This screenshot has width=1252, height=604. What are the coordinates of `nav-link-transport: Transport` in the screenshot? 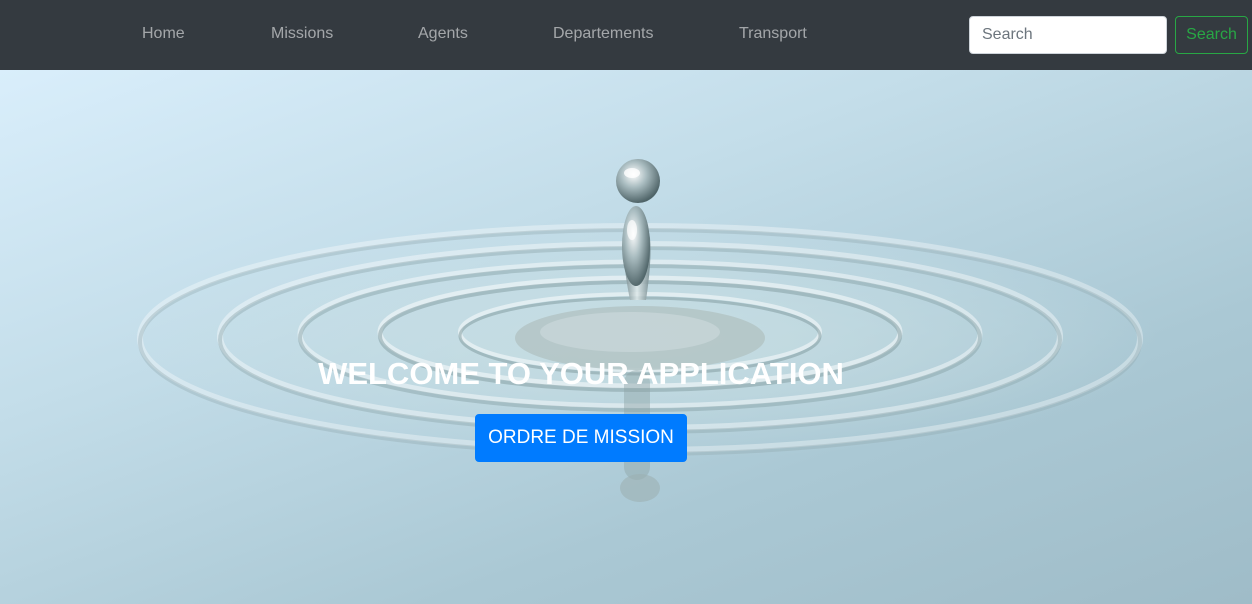 It's located at (773, 34).